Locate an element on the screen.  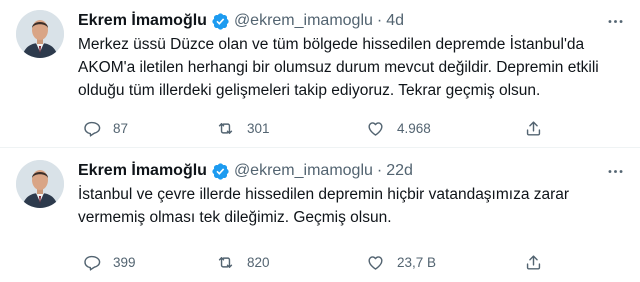
like-count: 4.968 is located at coordinates (414, 128).